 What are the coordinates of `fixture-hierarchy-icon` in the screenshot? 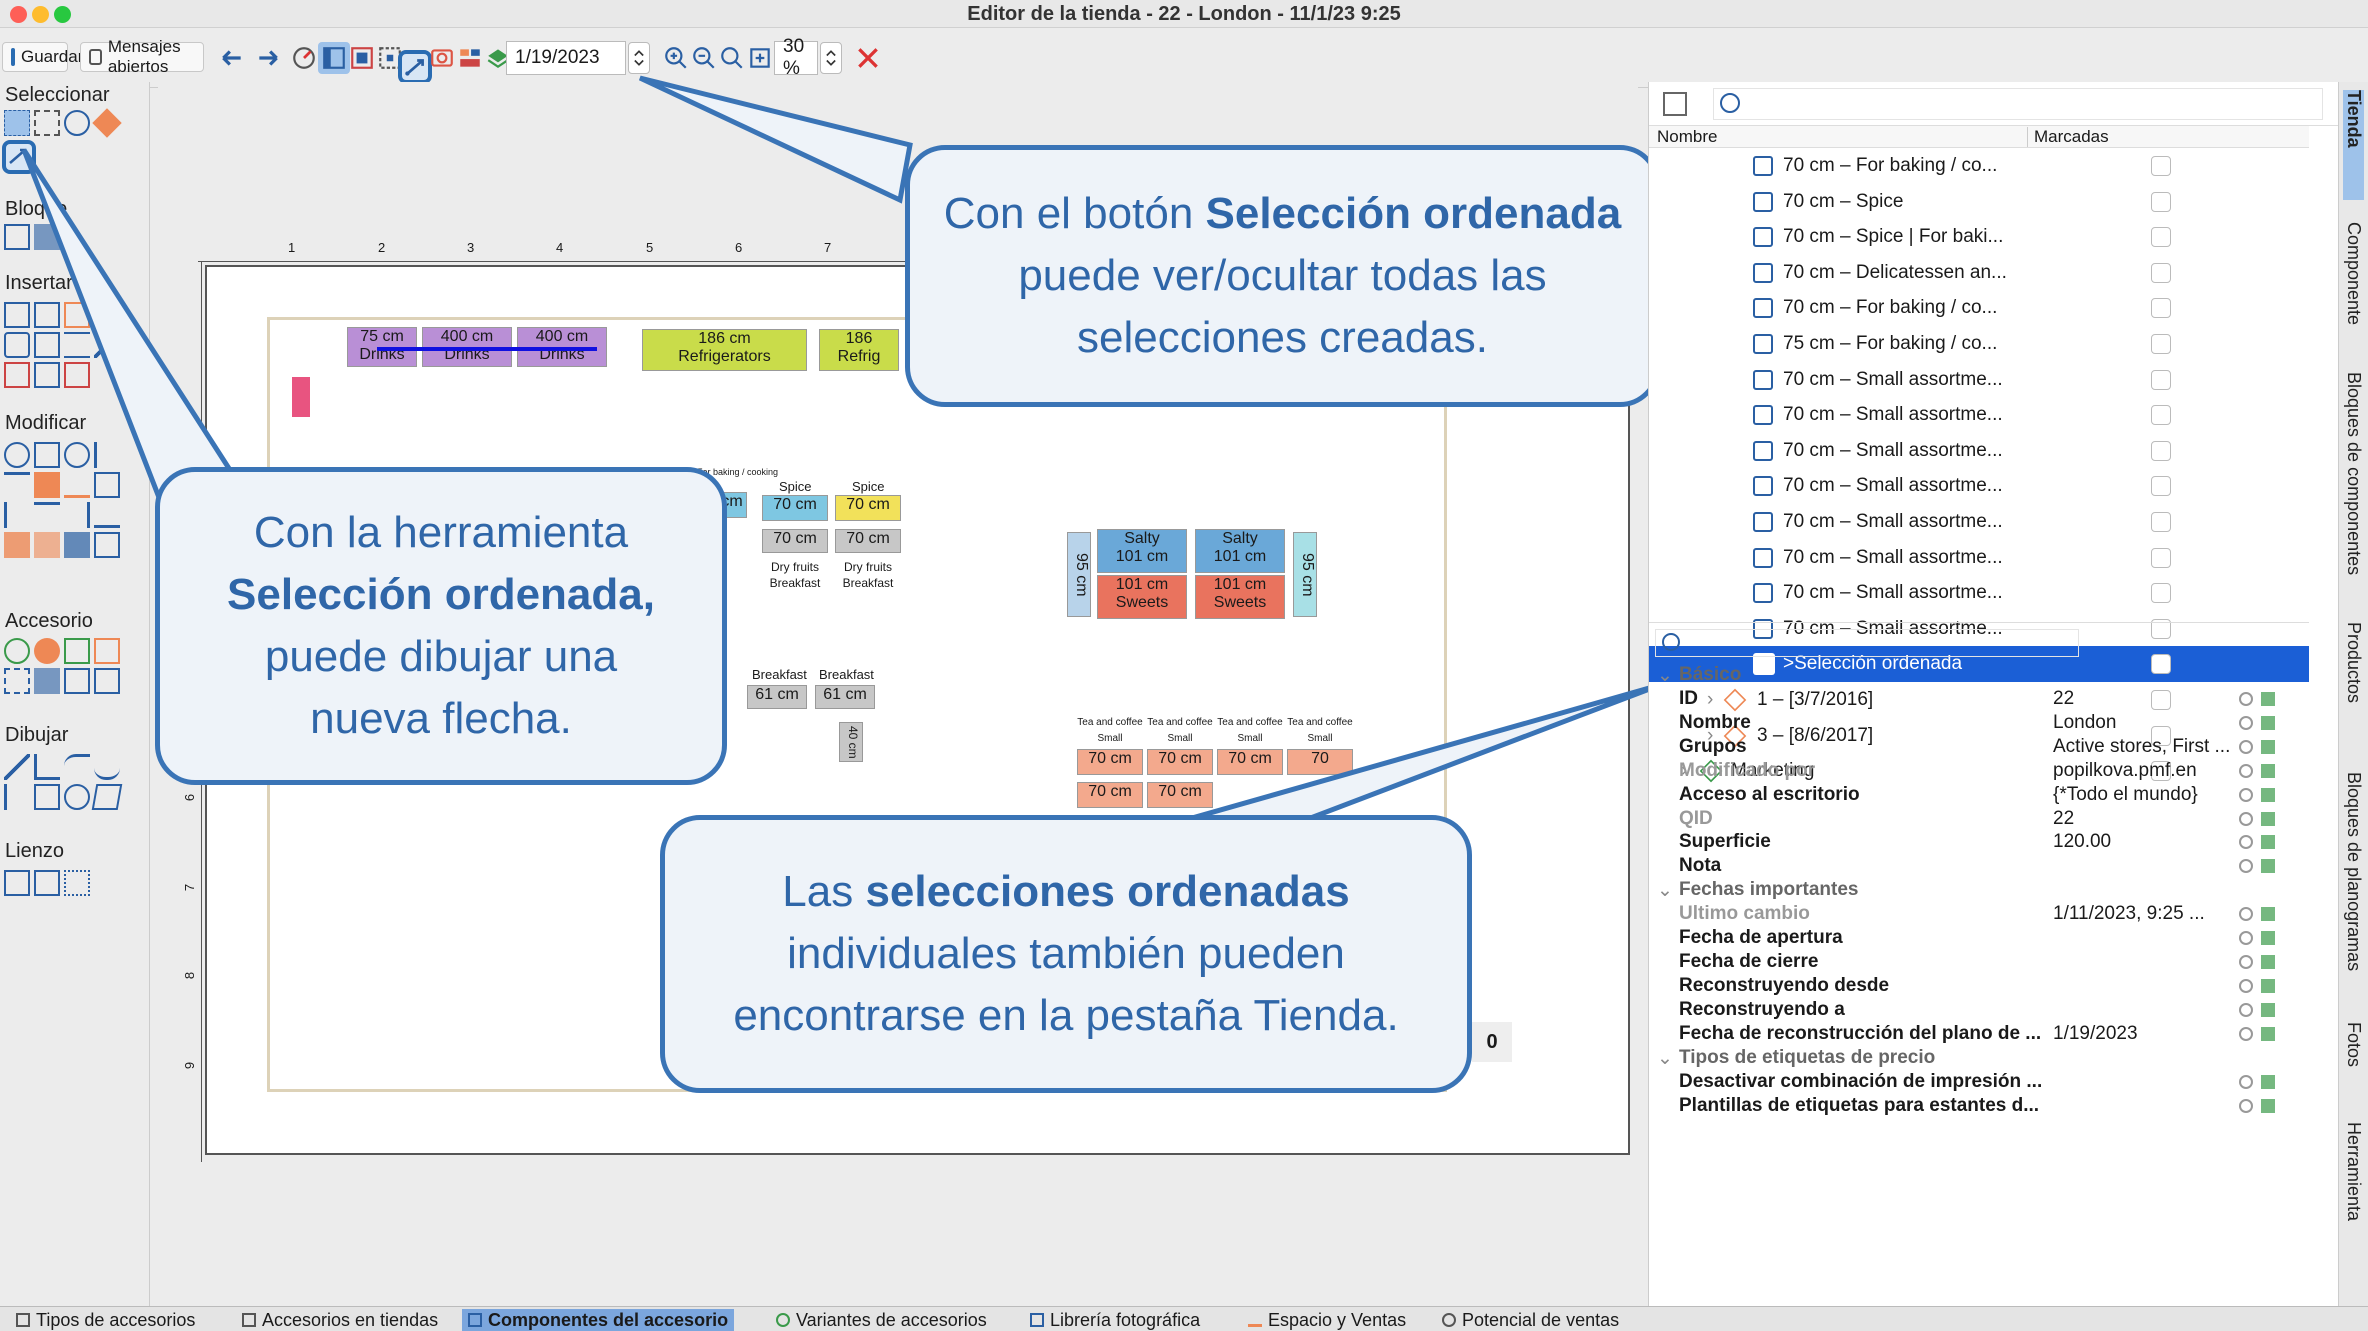 It's located at (47, 651).